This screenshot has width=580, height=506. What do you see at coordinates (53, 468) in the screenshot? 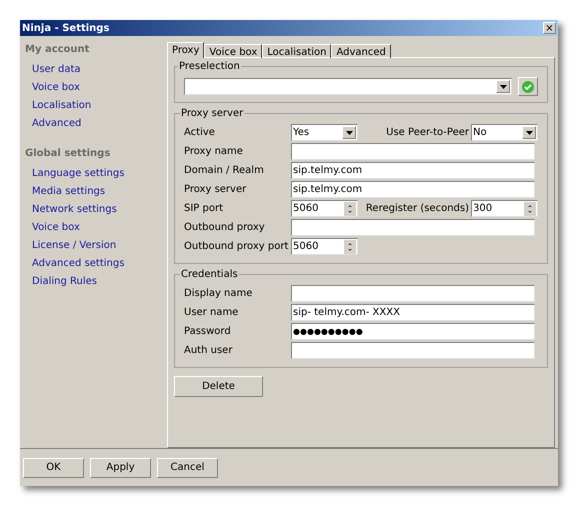
I see `dialog-button: OK` at bounding box center [53, 468].